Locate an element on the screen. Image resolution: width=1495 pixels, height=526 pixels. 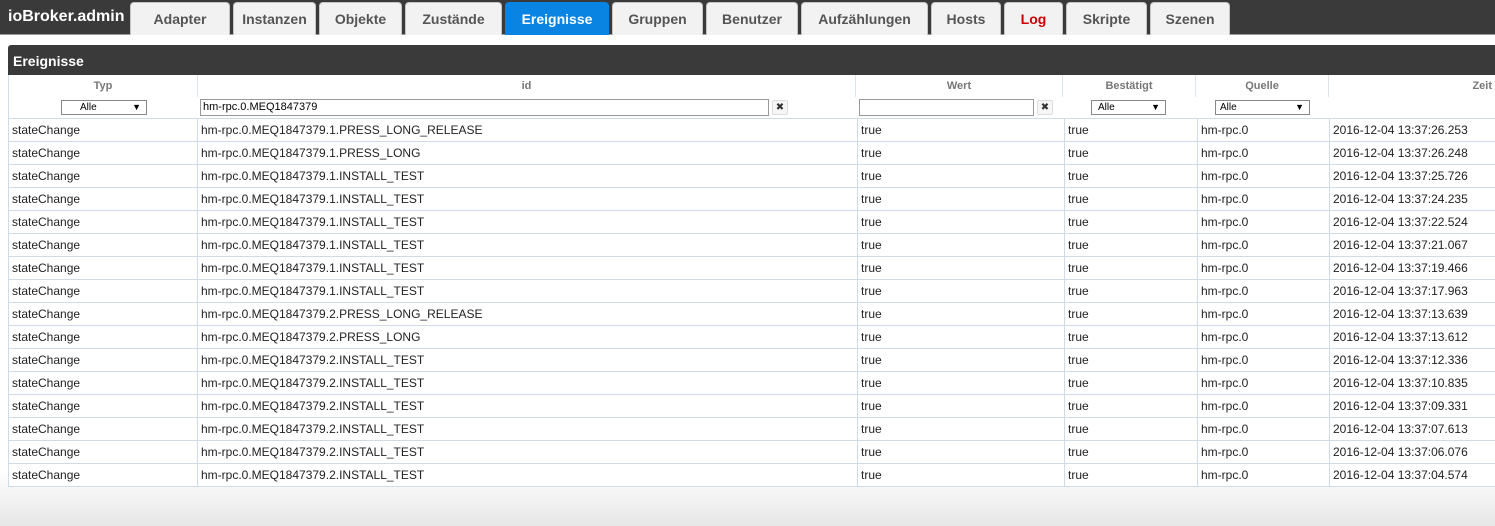
tab-ereignisse: Ereignisse is located at coordinates (557, 18).